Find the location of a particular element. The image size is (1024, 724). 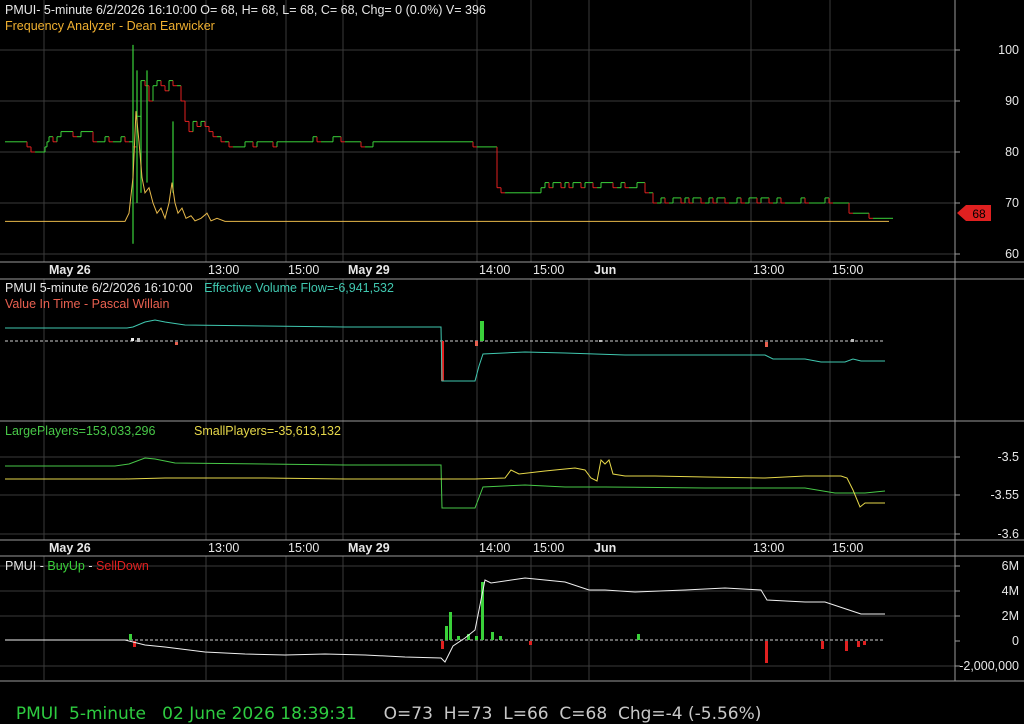

status-interval: 5-minute is located at coordinates (107, 714).